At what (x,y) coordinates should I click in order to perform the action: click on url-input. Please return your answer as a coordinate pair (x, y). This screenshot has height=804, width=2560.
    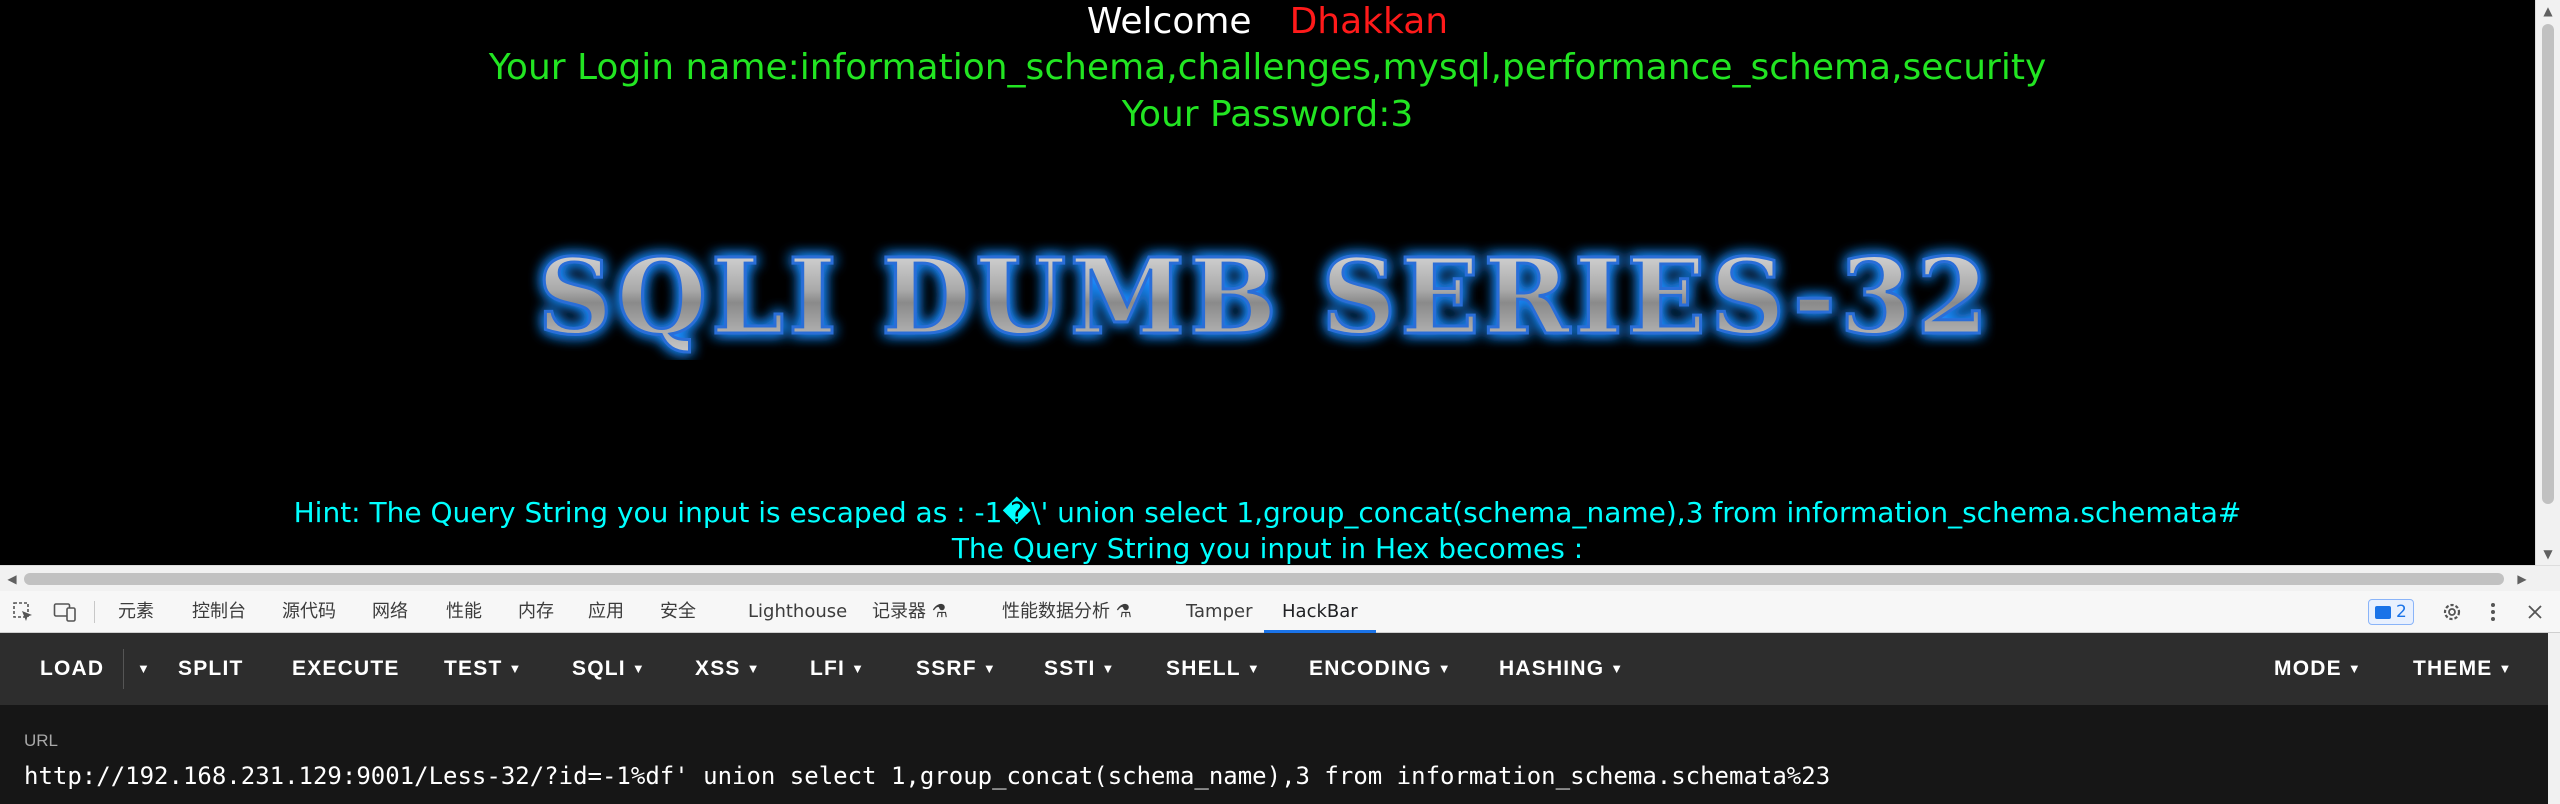
    Looking at the image, I should click on (1279, 776).